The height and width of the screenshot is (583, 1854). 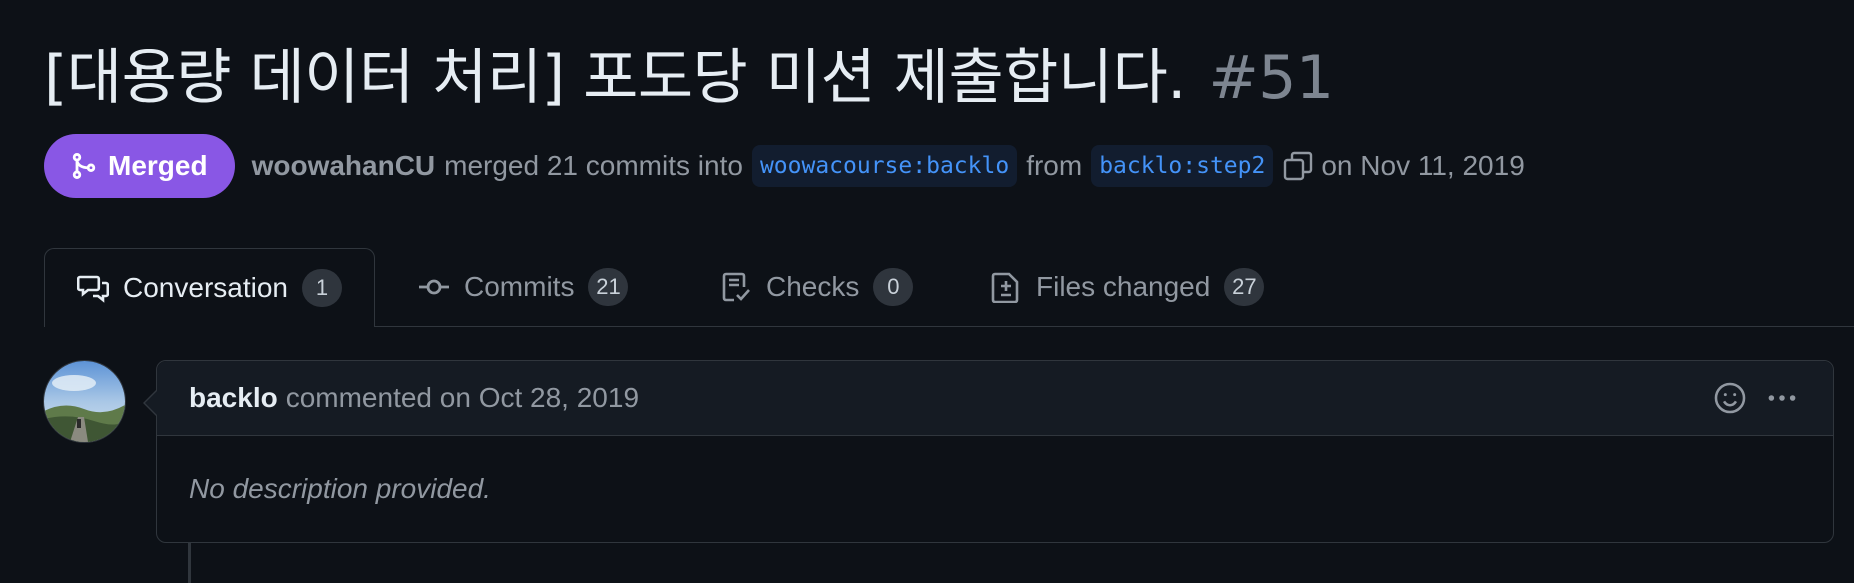 I want to click on kebab-horizontal-icon, so click(x=1782, y=398).